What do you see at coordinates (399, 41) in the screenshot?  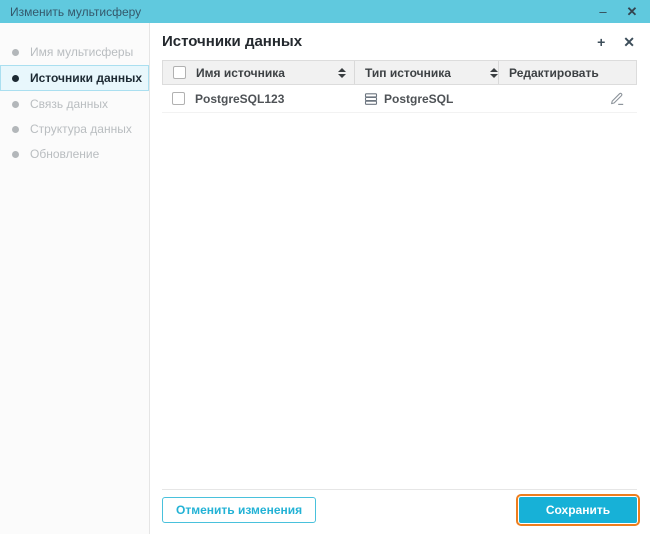 I see `panel-header: Источники данных + ✕` at bounding box center [399, 41].